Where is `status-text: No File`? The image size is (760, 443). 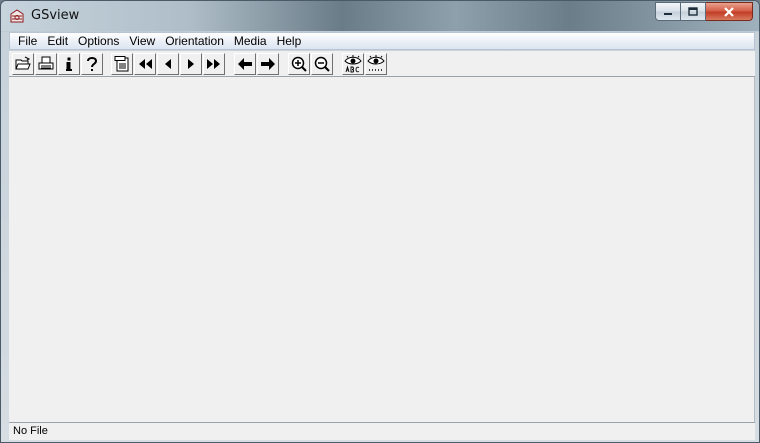 status-text: No File is located at coordinates (30, 431).